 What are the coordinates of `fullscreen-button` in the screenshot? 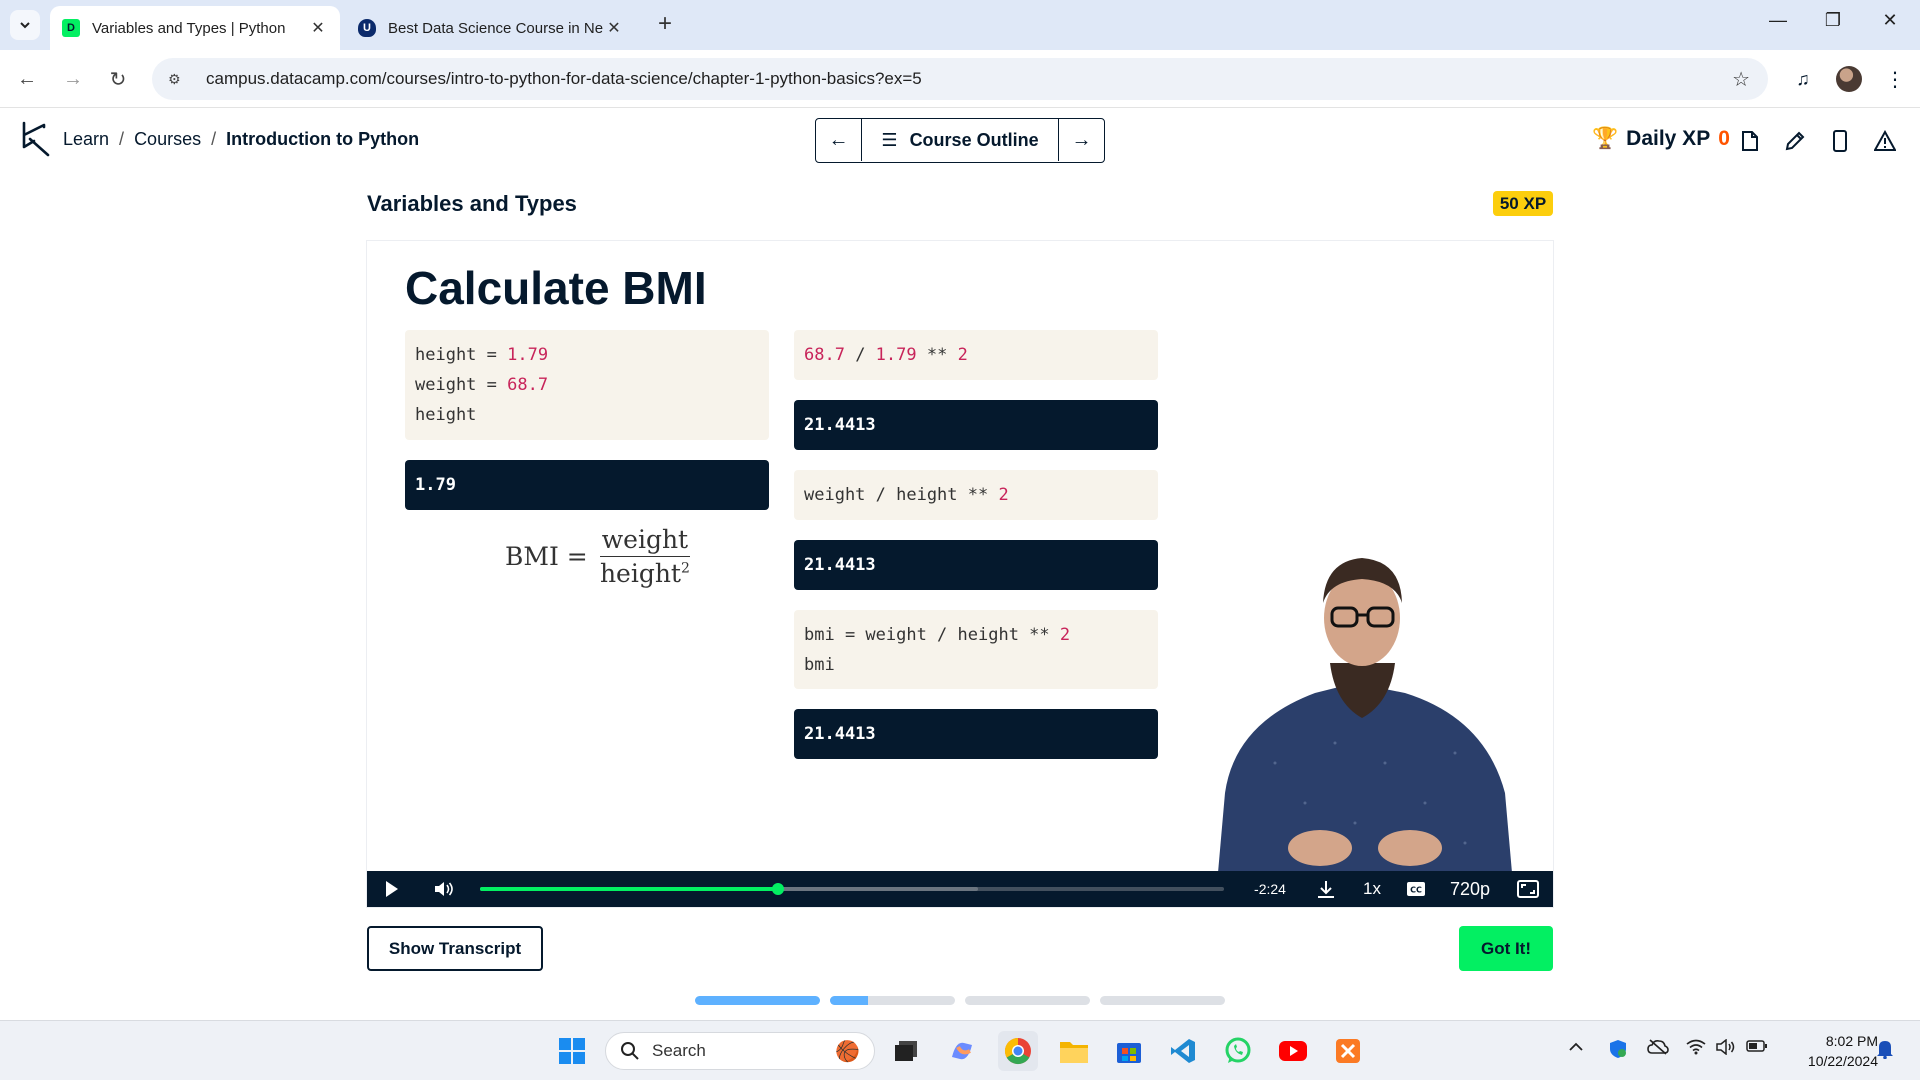 It's located at (1528, 889).